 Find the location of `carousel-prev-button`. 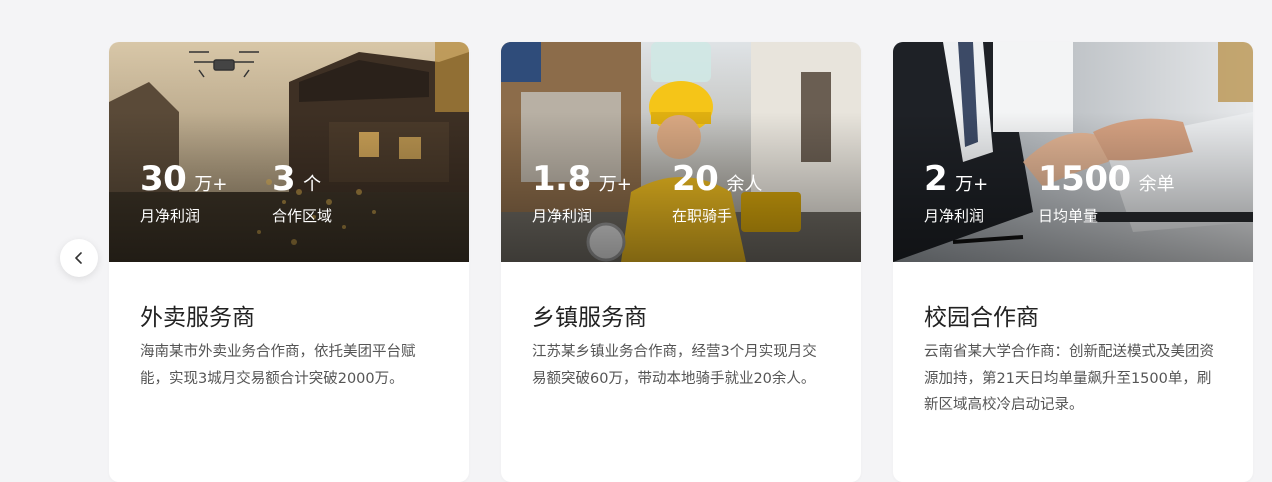

carousel-prev-button is located at coordinates (79, 258).